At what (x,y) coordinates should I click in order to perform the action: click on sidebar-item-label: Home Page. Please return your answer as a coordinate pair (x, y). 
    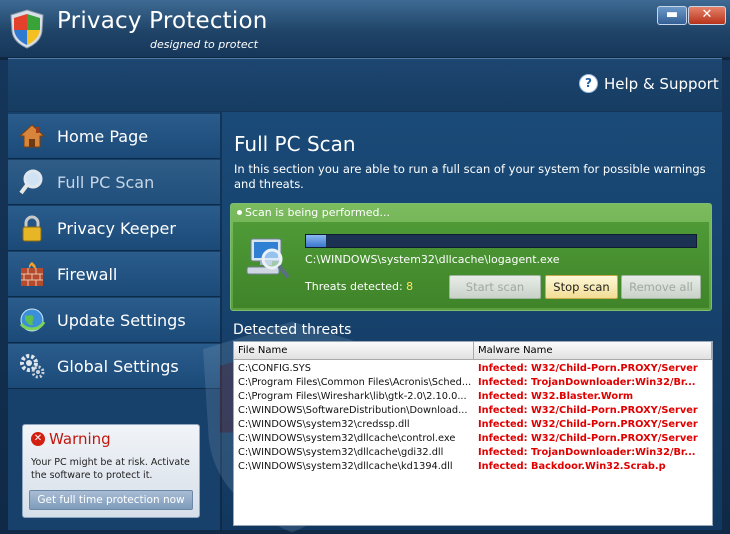
    Looking at the image, I should click on (103, 136).